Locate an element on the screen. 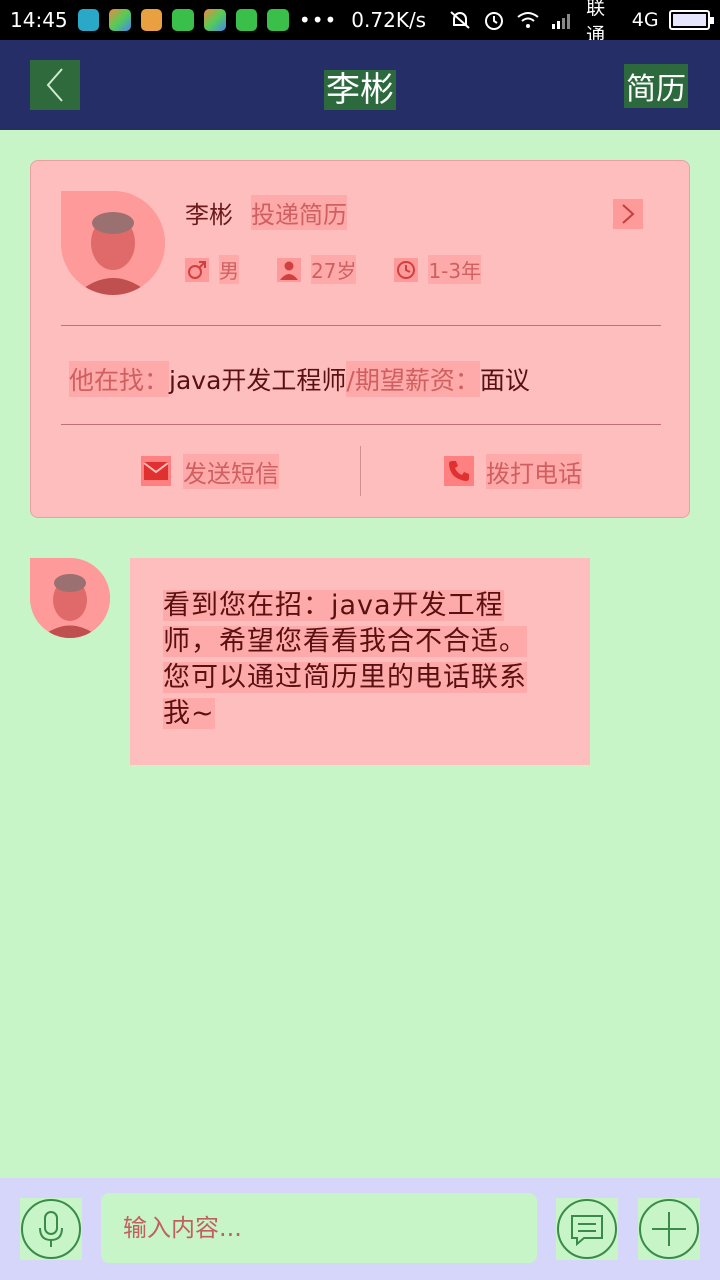 The width and height of the screenshot is (720, 1280). actions-separator is located at coordinates (360, 471).